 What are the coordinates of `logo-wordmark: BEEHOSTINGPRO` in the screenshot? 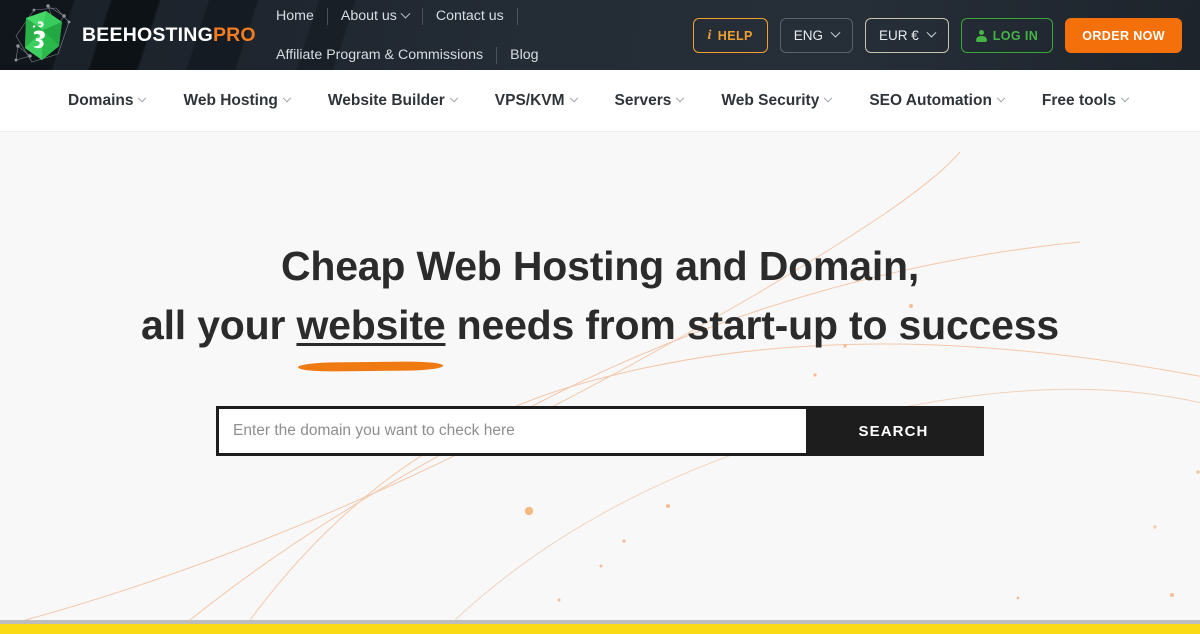 It's located at (169, 35).